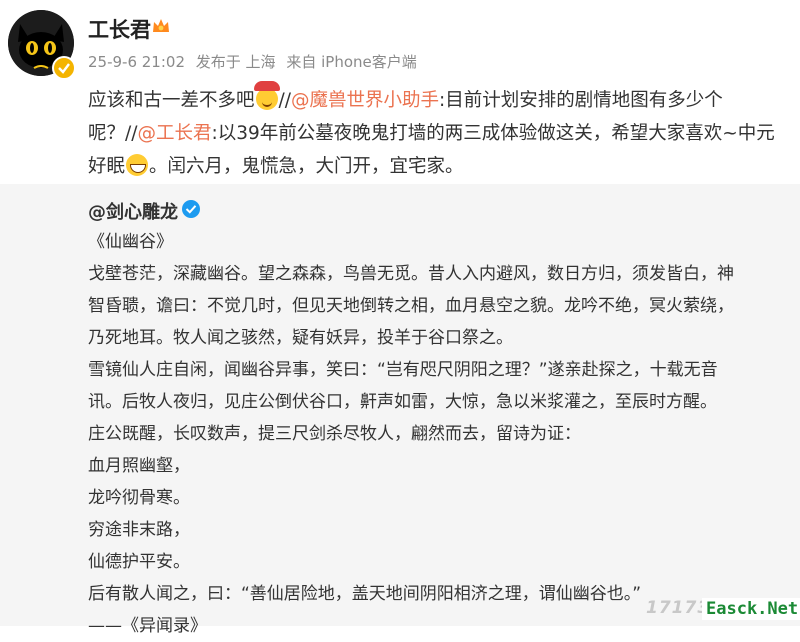 This screenshot has width=800, height=642. Describe the element at coordinates (403, 370) in the screenshot. I see `repost-line: 雪镜仙人庄自闲，闻幽谷异事，笑曰：“岂有咫尺阴阳之理？”遂亲赴探之，十载无音` at that location.